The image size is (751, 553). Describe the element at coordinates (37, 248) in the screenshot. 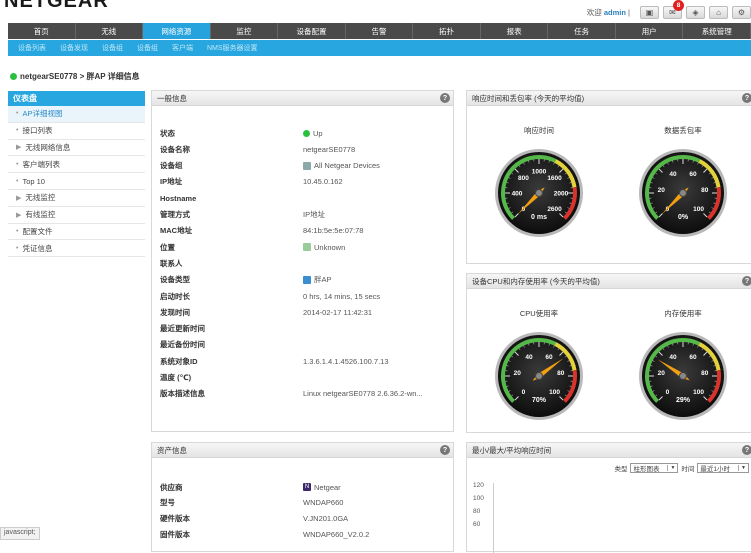

I see `sidebar-item-label: 凭证信息` at that location.